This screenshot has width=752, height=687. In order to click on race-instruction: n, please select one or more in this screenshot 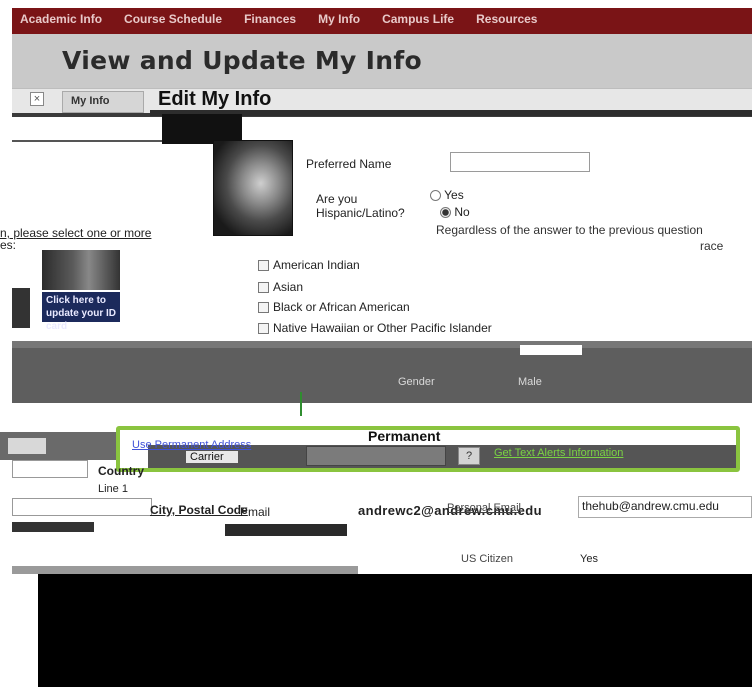, I will do `click(76, 233)`.